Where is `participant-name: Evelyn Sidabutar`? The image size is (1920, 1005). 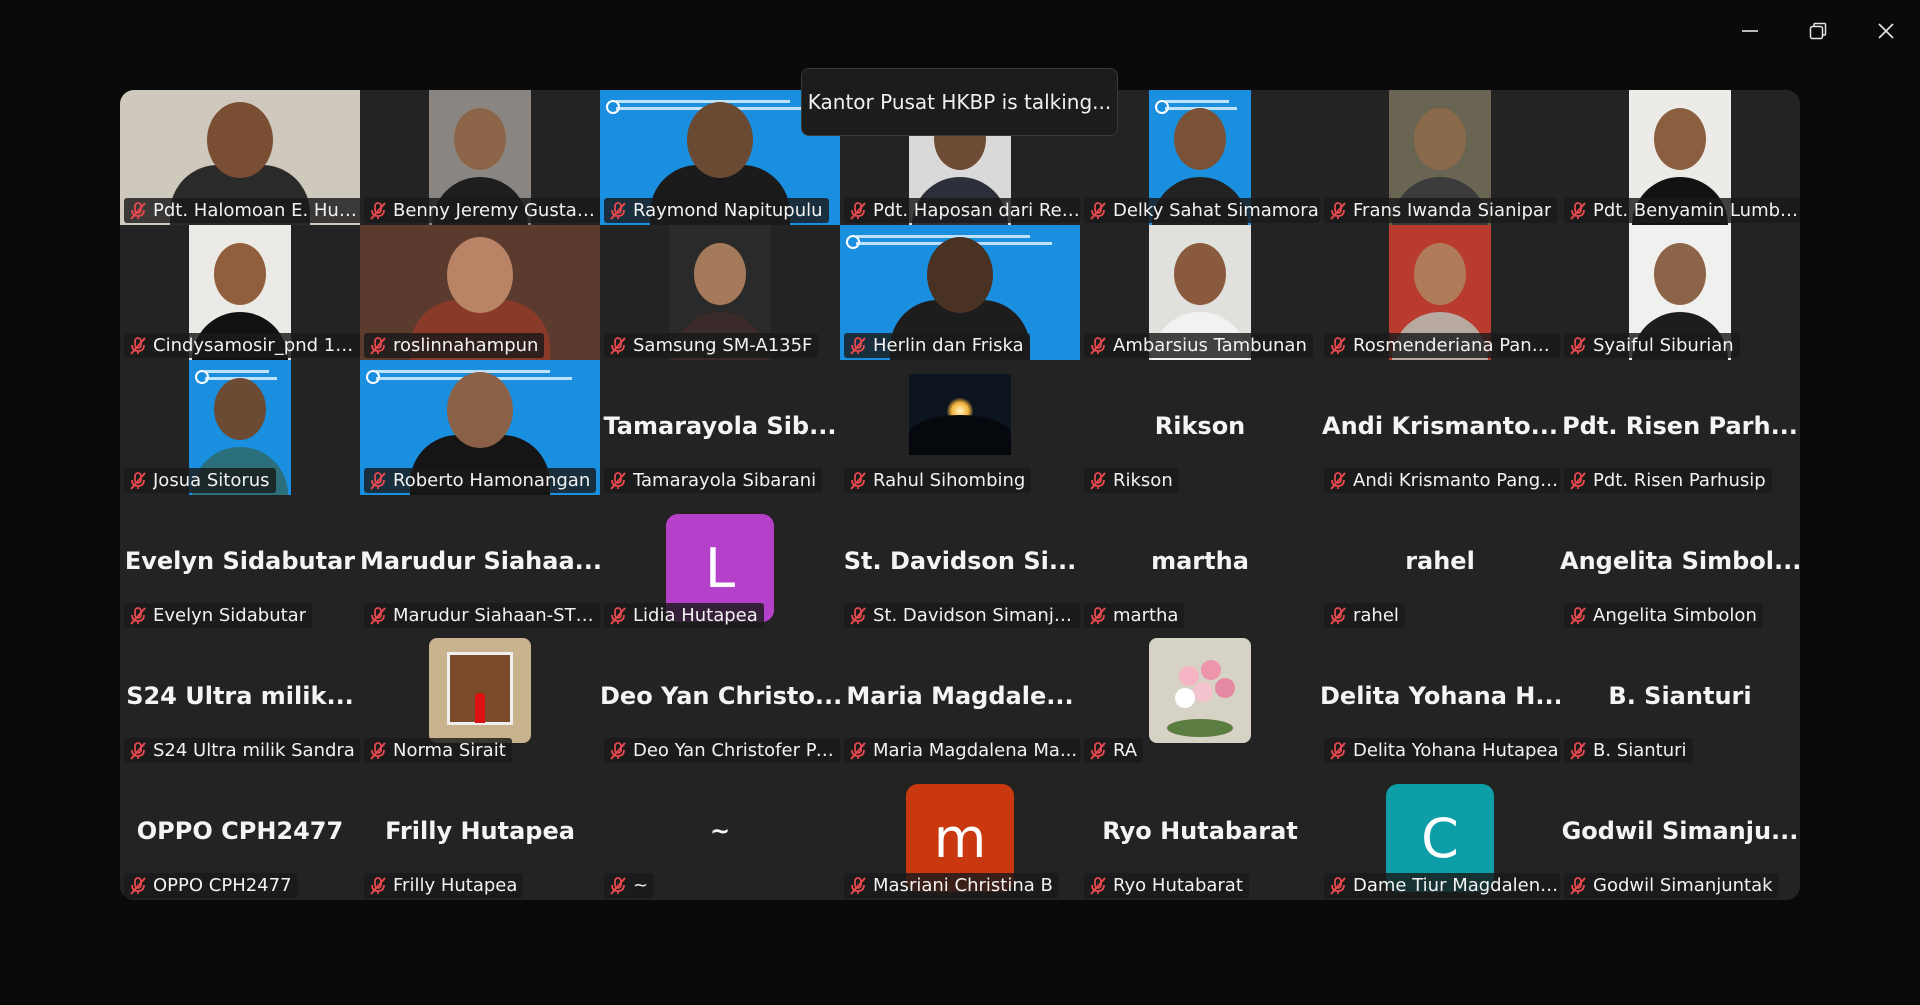 participant-name: Evelyn Sidabutar is located at coordinates (230, 615).